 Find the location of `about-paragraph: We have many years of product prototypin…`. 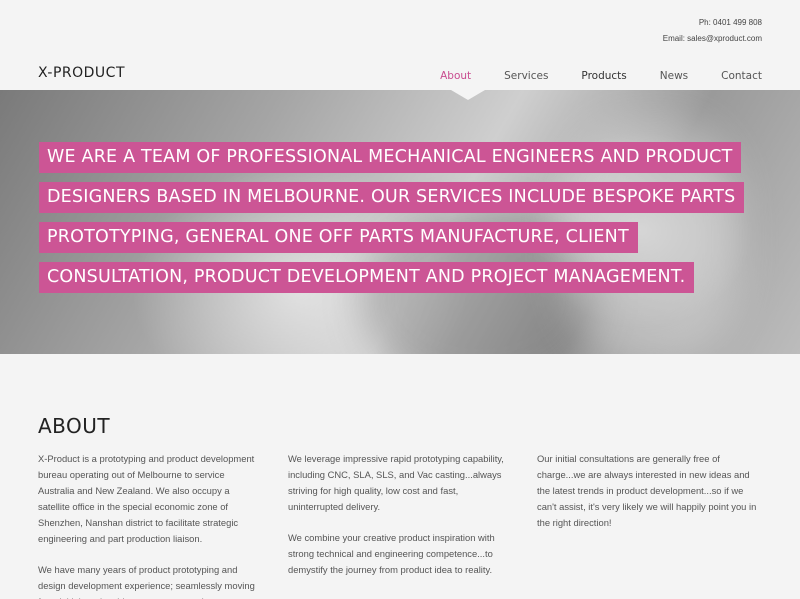

about-paragraph: We have many years of product prototypin… is located at coordinates (146, 581).